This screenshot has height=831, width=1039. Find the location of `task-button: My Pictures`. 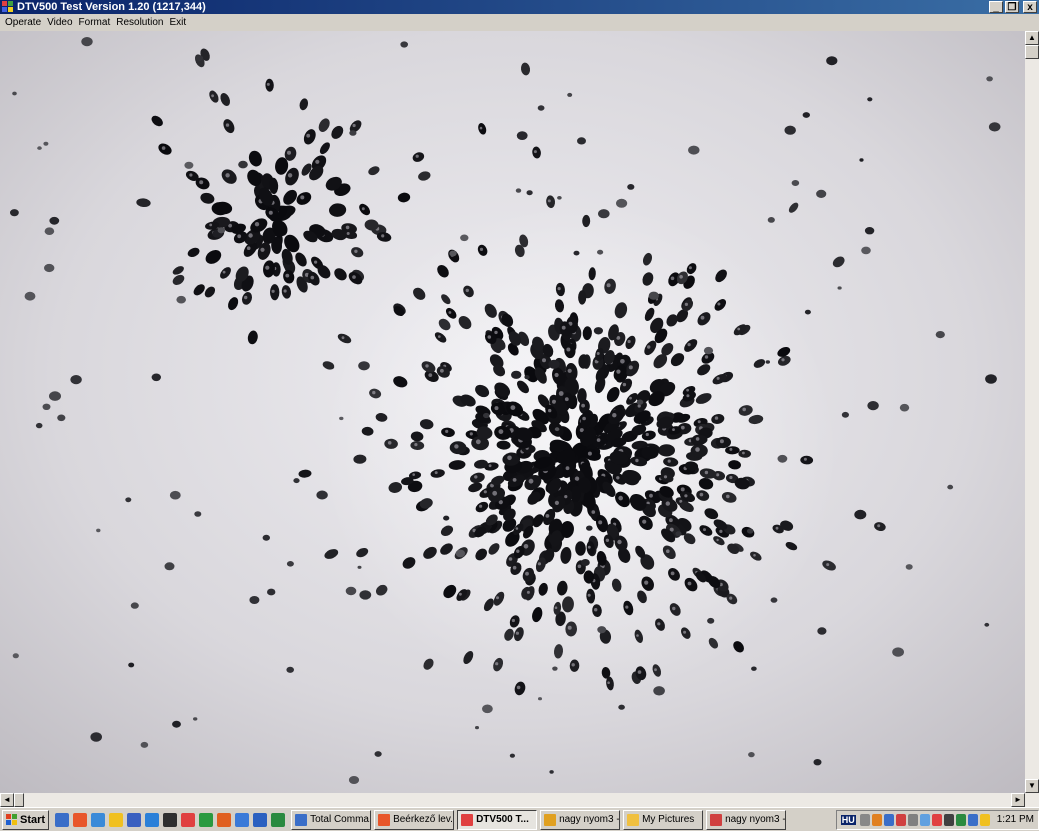

task-button: My Pictures is located at coordinates (663, 819).